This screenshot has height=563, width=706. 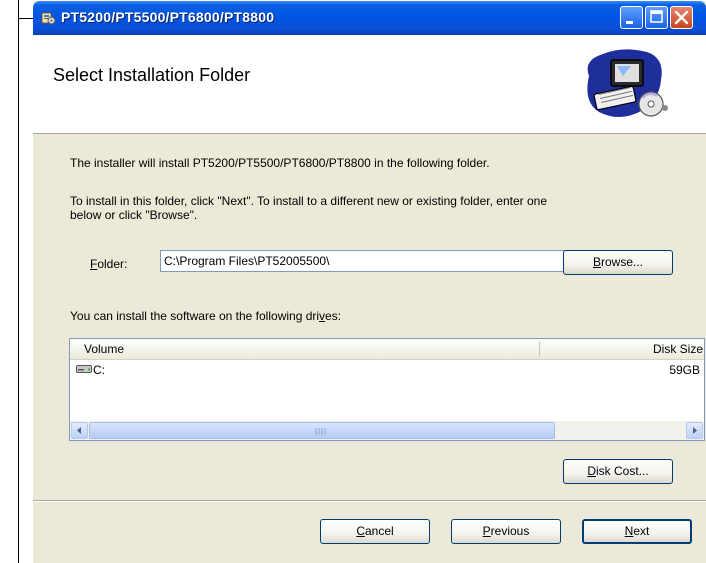 I want to click on previous-button: Previous, so click(x=506, y=531).